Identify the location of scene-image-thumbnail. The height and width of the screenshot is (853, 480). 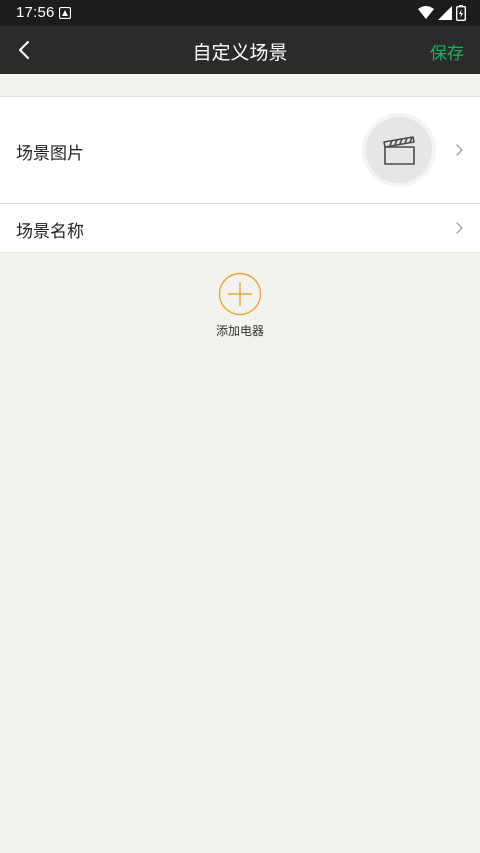
(399, 150).